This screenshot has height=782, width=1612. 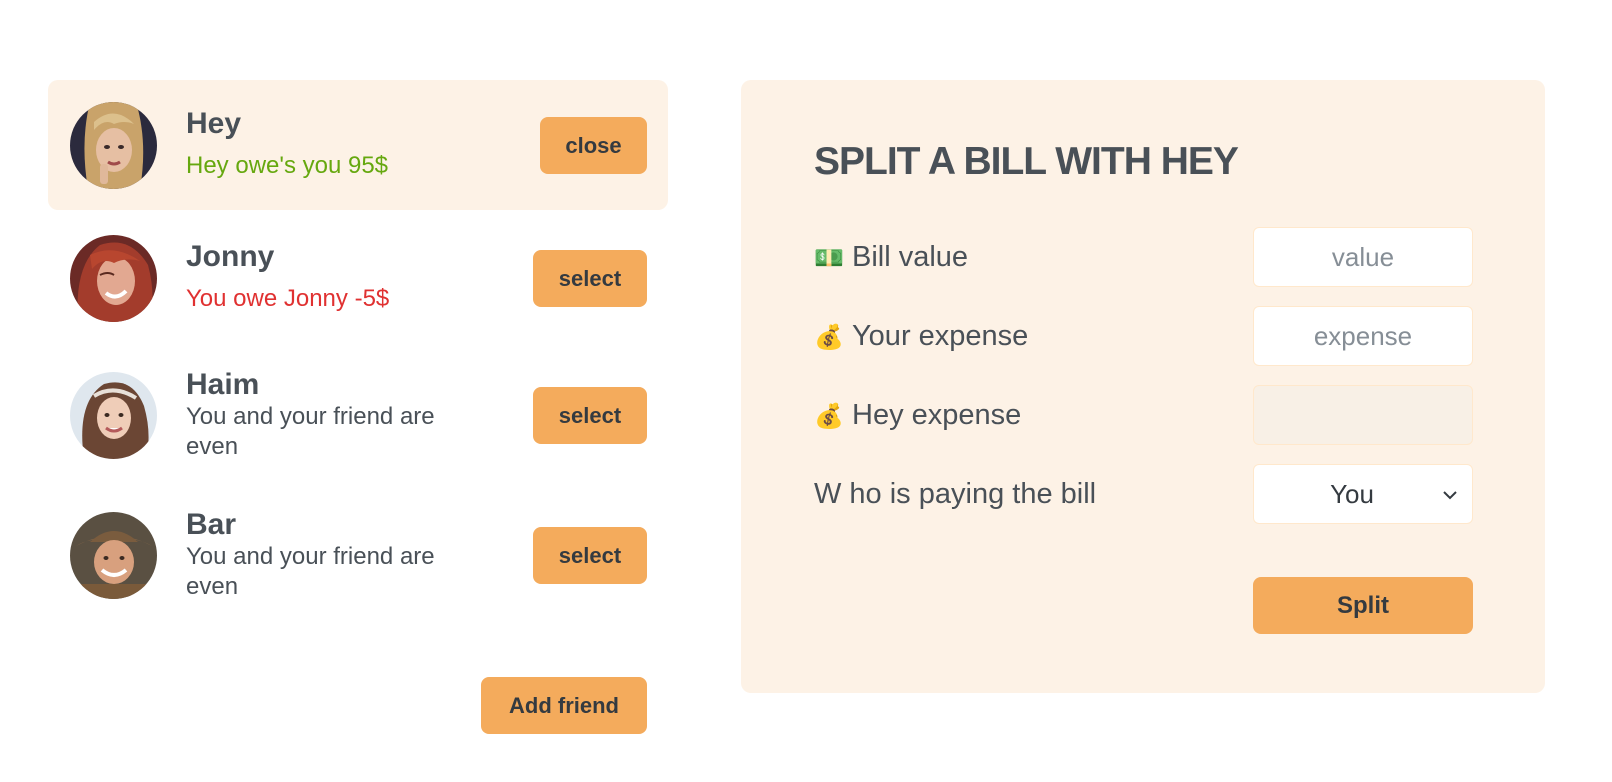 I want to click on your-expense-input, so click(x=1363, y=336).